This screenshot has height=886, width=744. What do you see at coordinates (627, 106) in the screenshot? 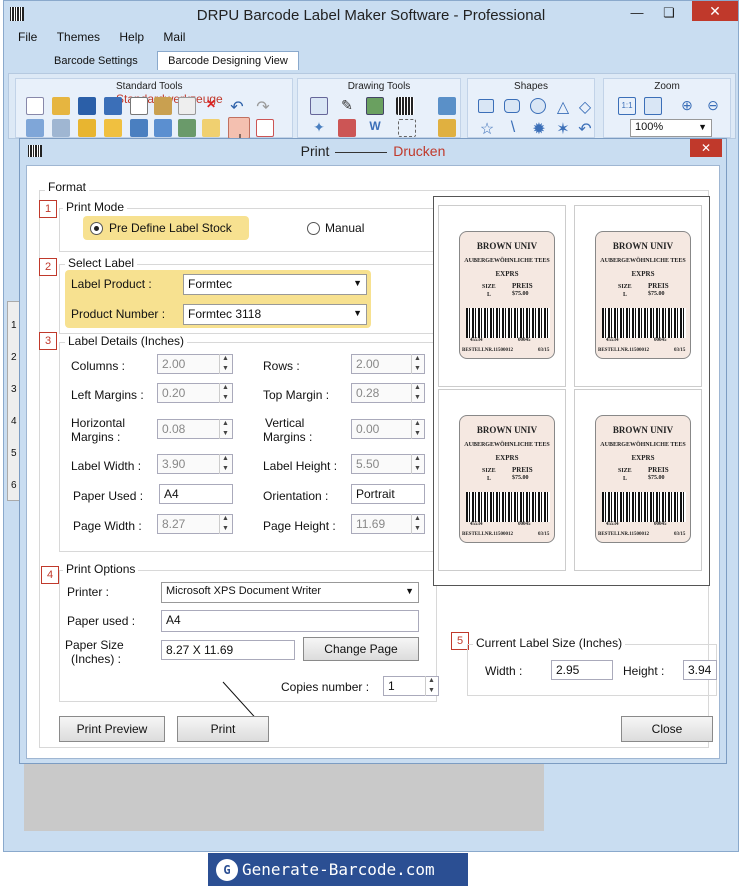
I see `actual-size-icon: 1:1` at bounding box center [627, 106].